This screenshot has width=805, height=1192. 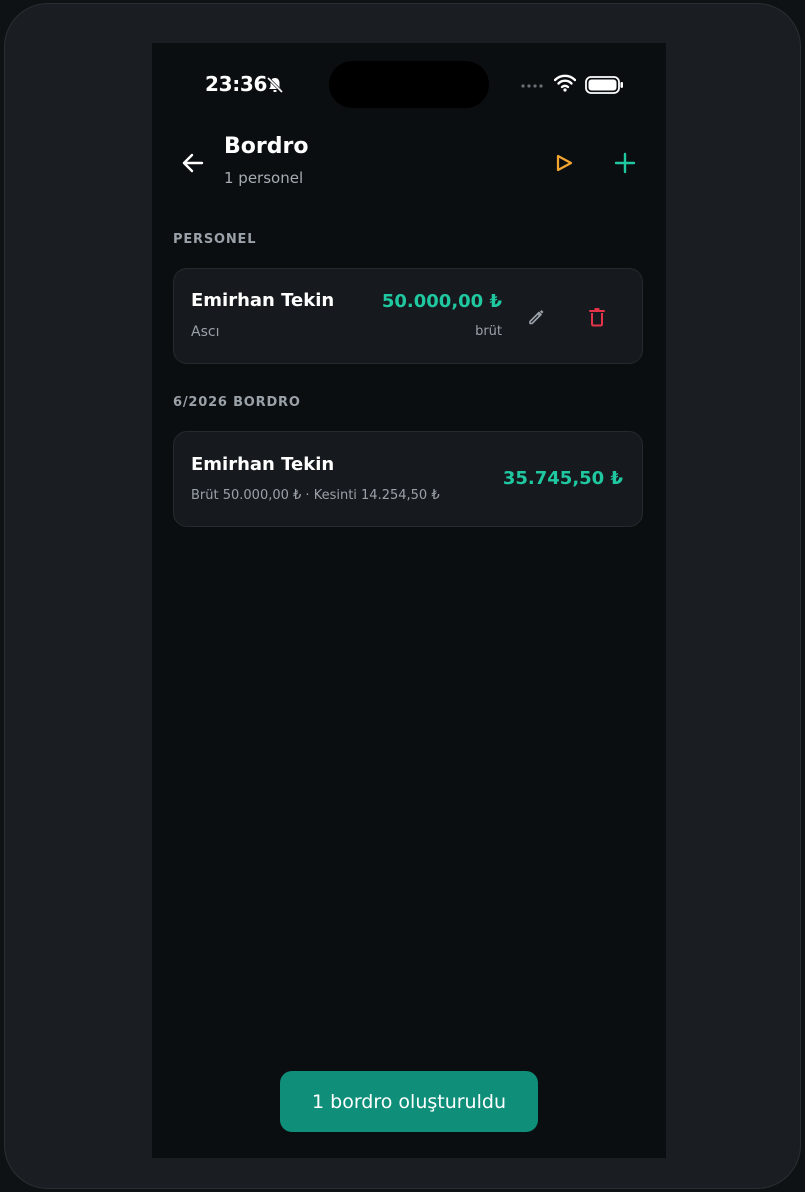 What do you see at coordinates (562, 478) in the screenshot?
I see `payroll-net-amount: 35.745,50 ₺` at bounding box center [562, 478].